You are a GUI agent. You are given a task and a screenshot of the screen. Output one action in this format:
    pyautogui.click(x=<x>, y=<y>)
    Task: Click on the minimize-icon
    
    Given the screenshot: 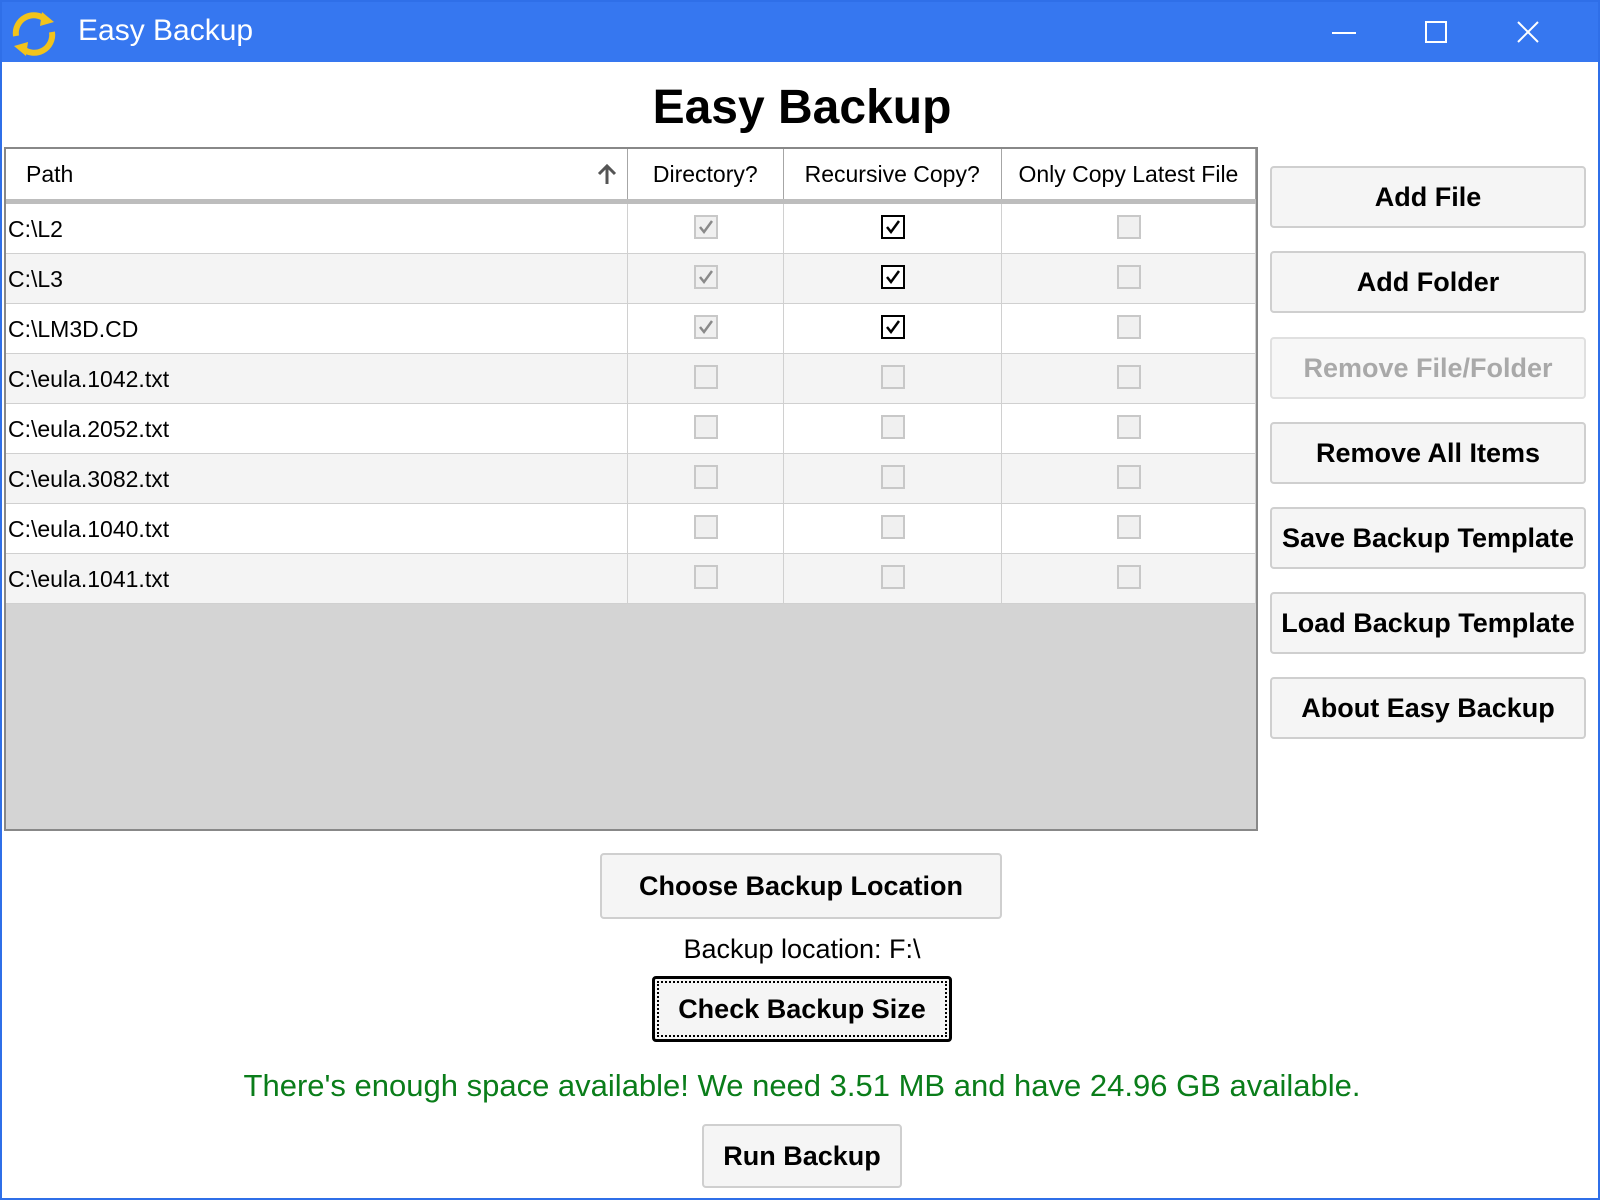 What is the action you would take?
    pyautogui.click(x=1344, y=33)
    